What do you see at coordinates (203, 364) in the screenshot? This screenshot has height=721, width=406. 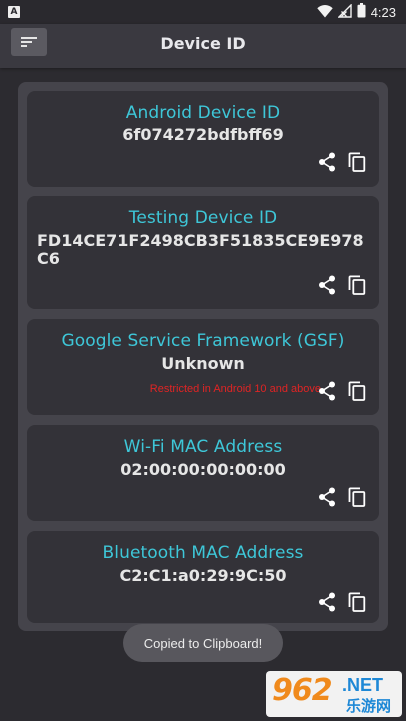 I see `card-value: Unknown` at bounding box center [203, 364].